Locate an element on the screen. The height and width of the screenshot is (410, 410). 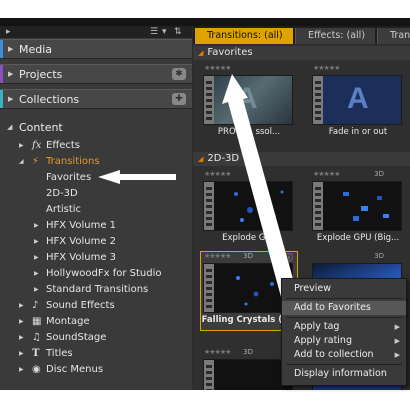
tree-item-label: 2D-3D is located at coordinates (62, 193).